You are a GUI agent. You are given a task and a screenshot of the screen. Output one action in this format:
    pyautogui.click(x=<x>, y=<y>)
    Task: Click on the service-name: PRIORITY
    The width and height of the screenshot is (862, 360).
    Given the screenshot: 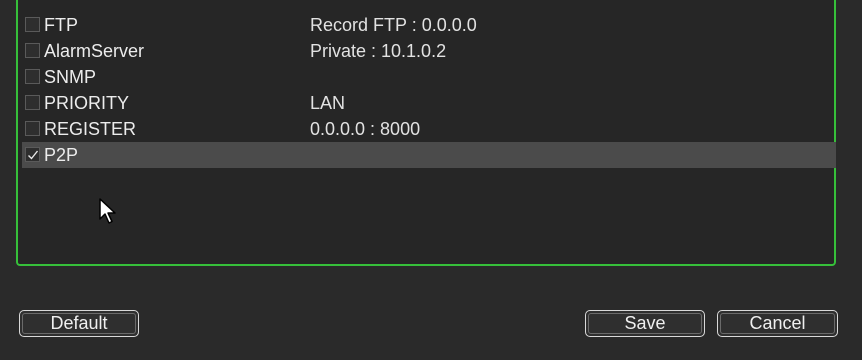 What is the action you would take?
    pyautogui.click(x=87, y=103)
    